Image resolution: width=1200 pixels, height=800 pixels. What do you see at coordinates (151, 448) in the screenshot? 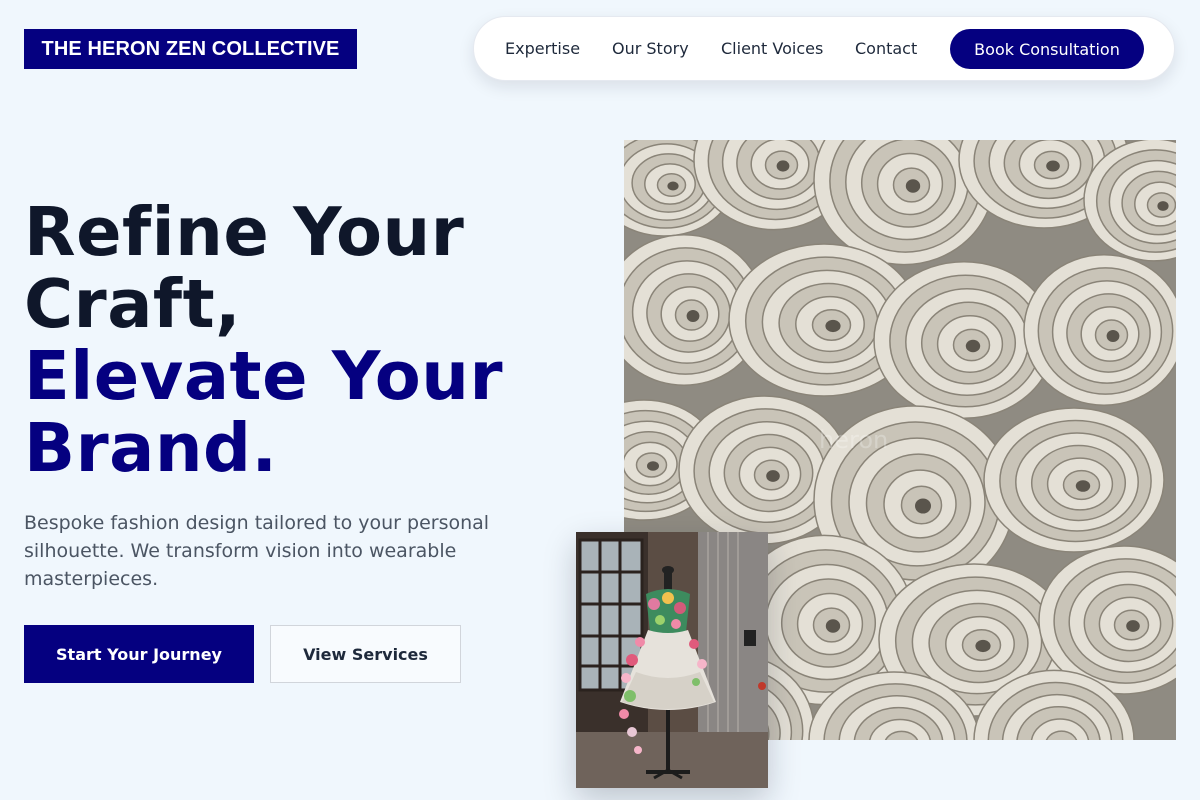
I see `headline-accent-line-2: Brand.` at bounding box center [151, 448].